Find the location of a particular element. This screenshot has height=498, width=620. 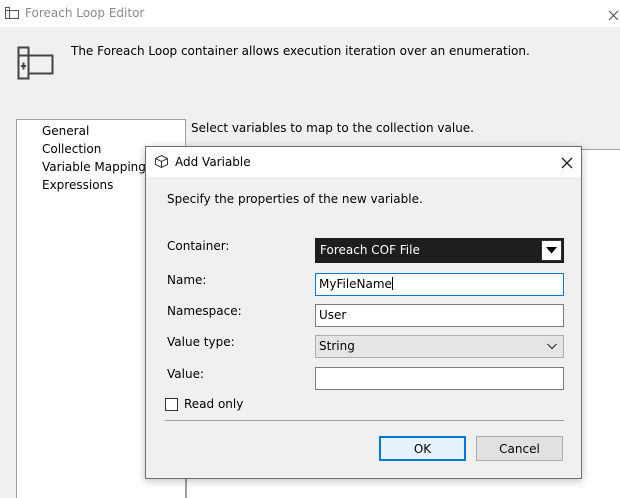

dropdown-arrow-icon is located at coordinates (551, 250).